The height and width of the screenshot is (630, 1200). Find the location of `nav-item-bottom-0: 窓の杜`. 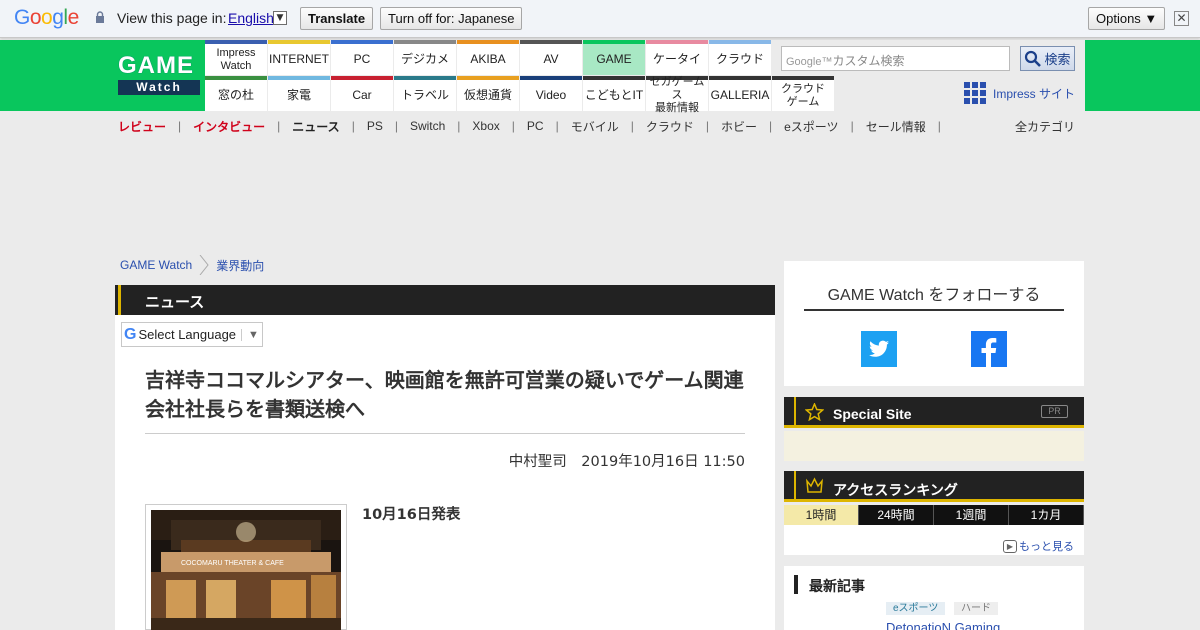

nav-item-bottom-0: 窓の杜 is located at coordinates (236, 93).